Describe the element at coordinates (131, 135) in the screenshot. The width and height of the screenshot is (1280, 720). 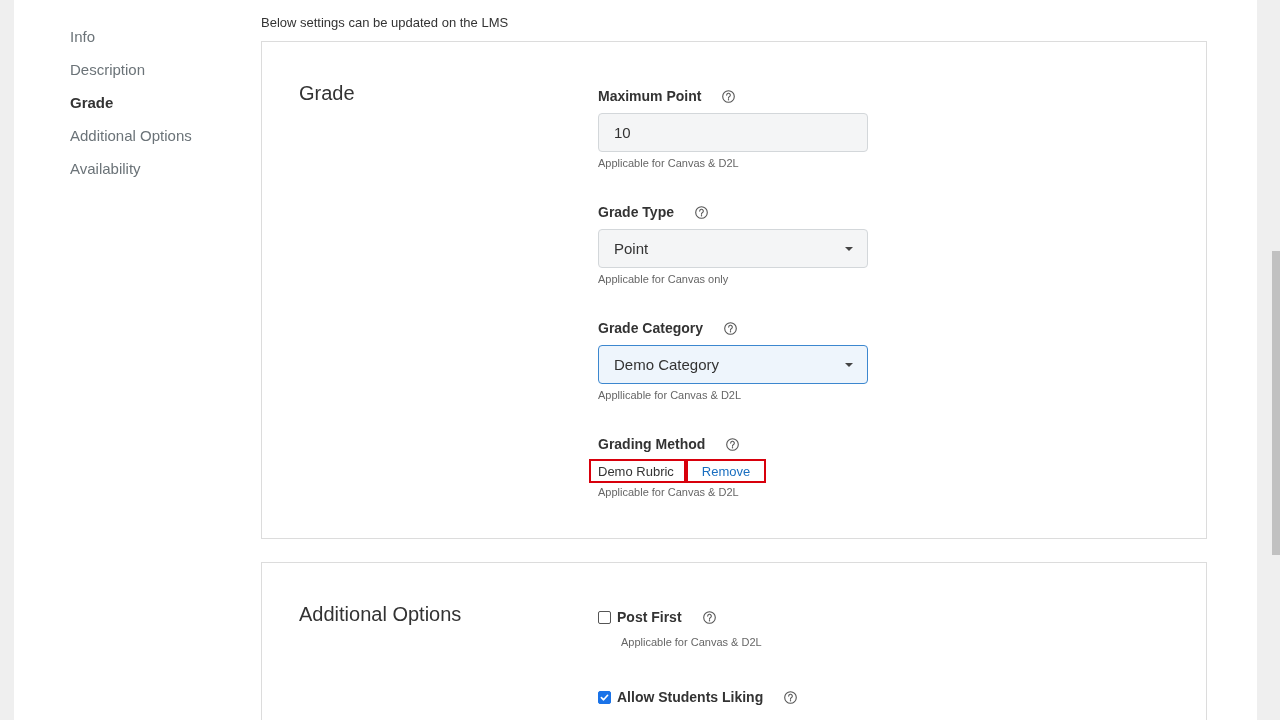
I see `sidebar-item: Additional Options` at that location.